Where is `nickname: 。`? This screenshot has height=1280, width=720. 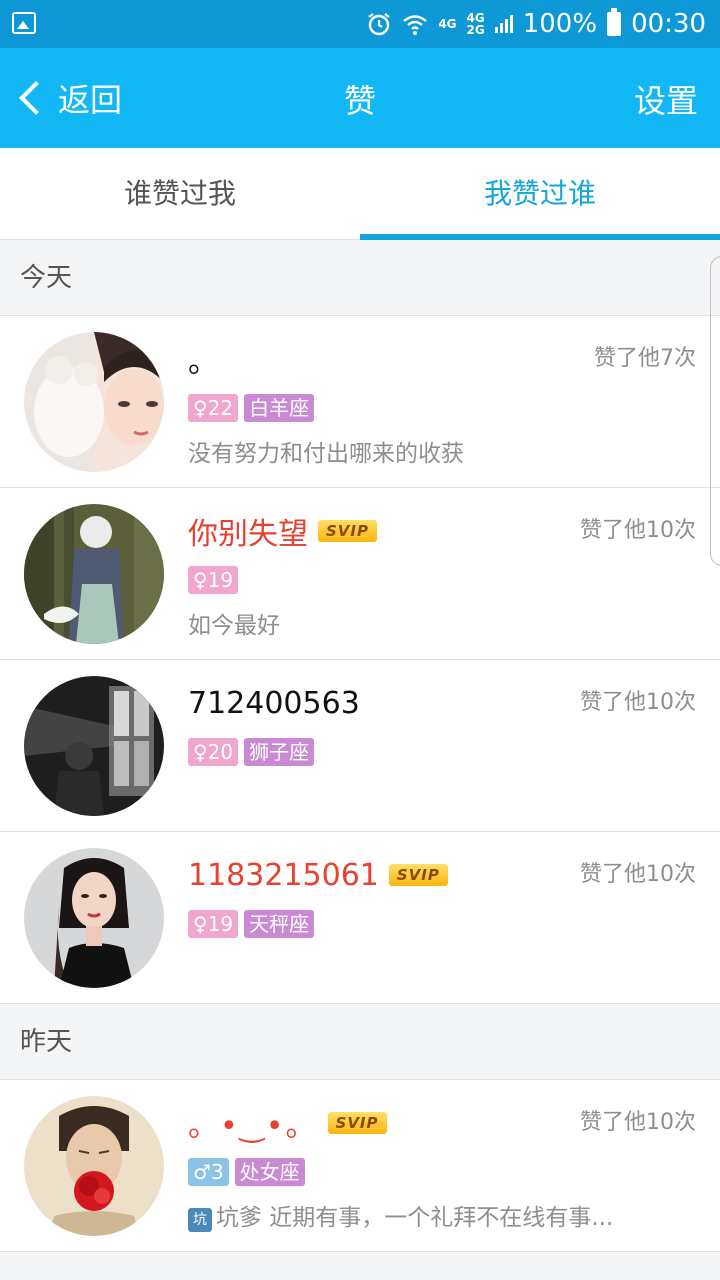 nickname: 。 is located at coordinates (203, 359).